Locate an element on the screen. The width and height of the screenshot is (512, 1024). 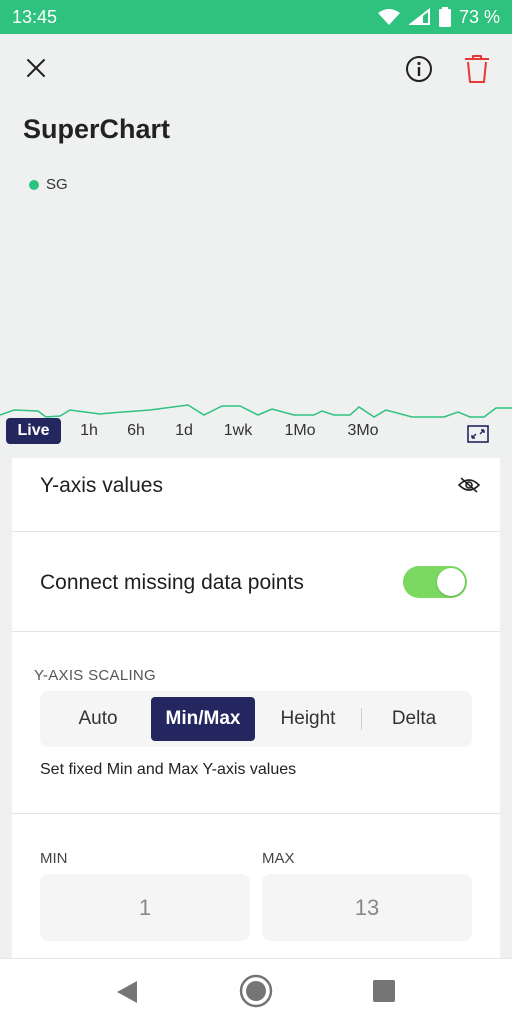
toggle-knob is located at coordinates (451, 582).